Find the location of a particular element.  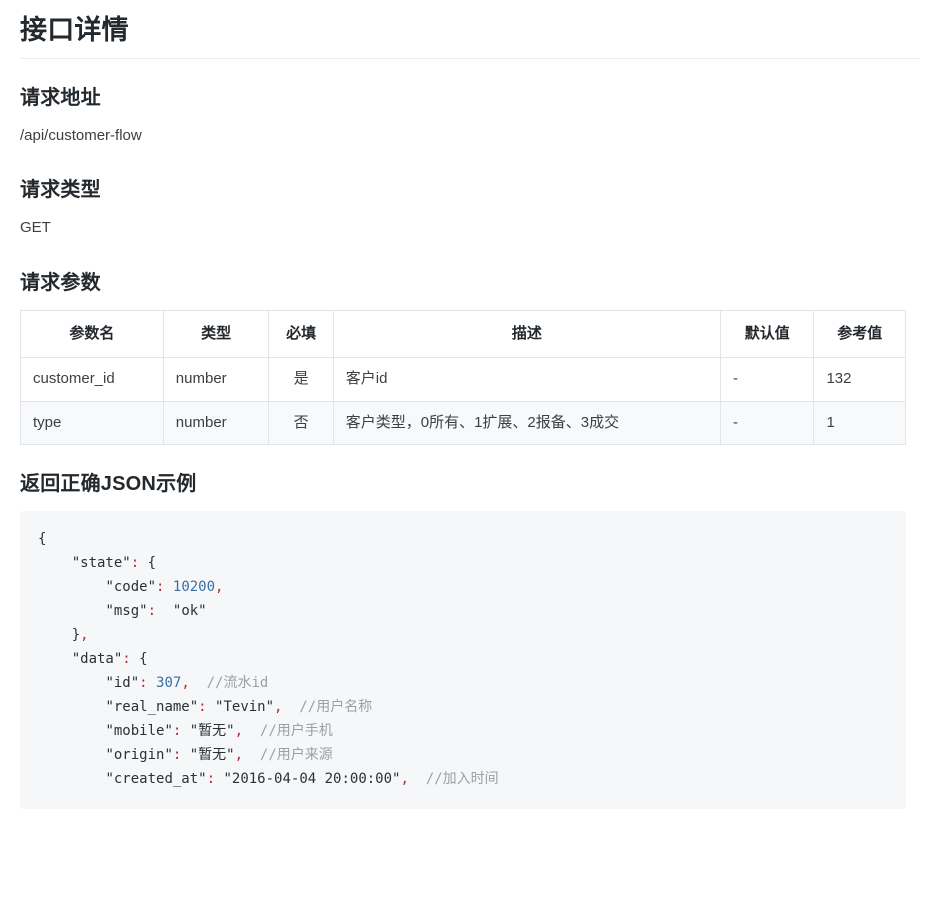

table-row: customer_id number 是 客户id - 132 is located at coordinates (463, 379).